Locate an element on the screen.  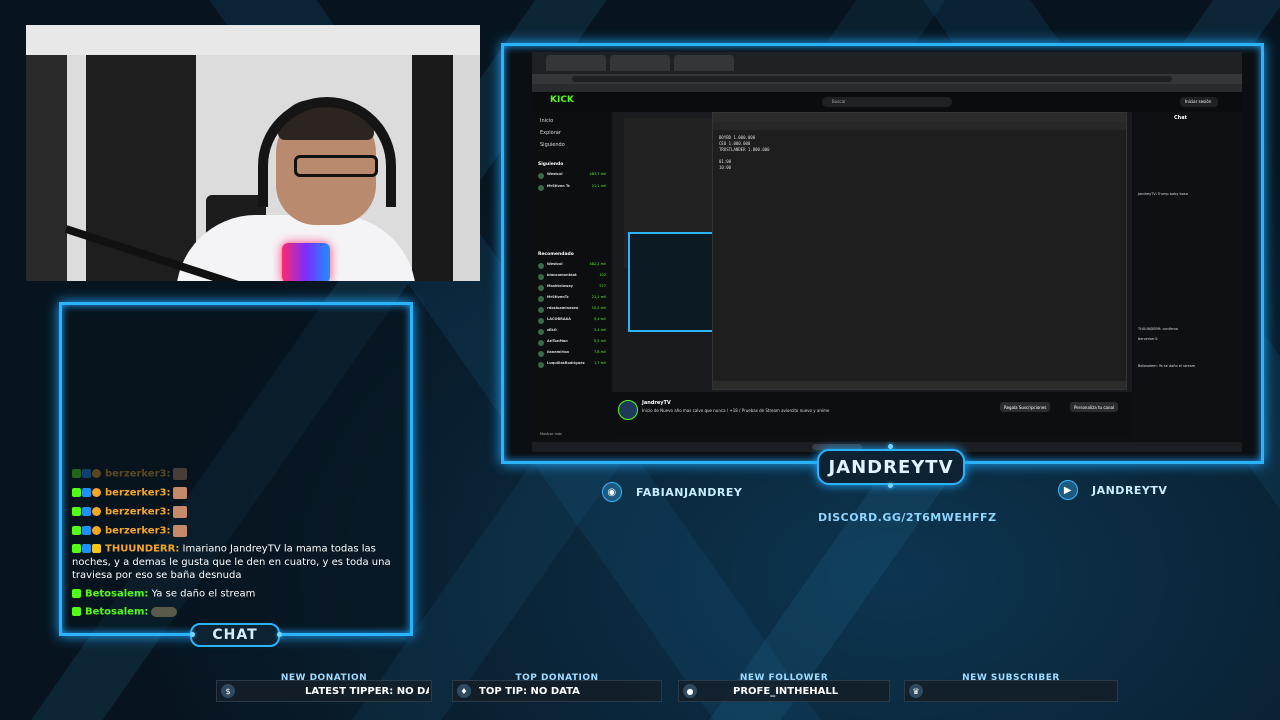
social-handle: JANDREYTV is located at coordinates (1130, 490).